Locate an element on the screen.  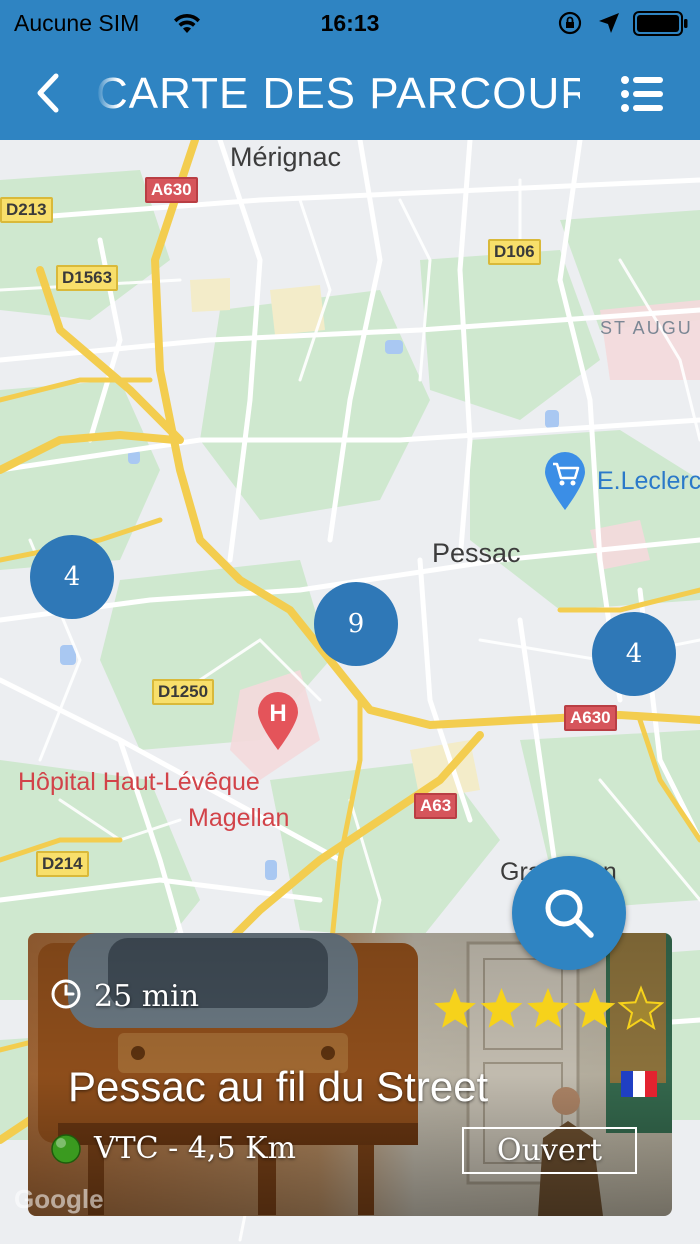
difficulty-indicator-icon is located at coordinates (66, 1149).